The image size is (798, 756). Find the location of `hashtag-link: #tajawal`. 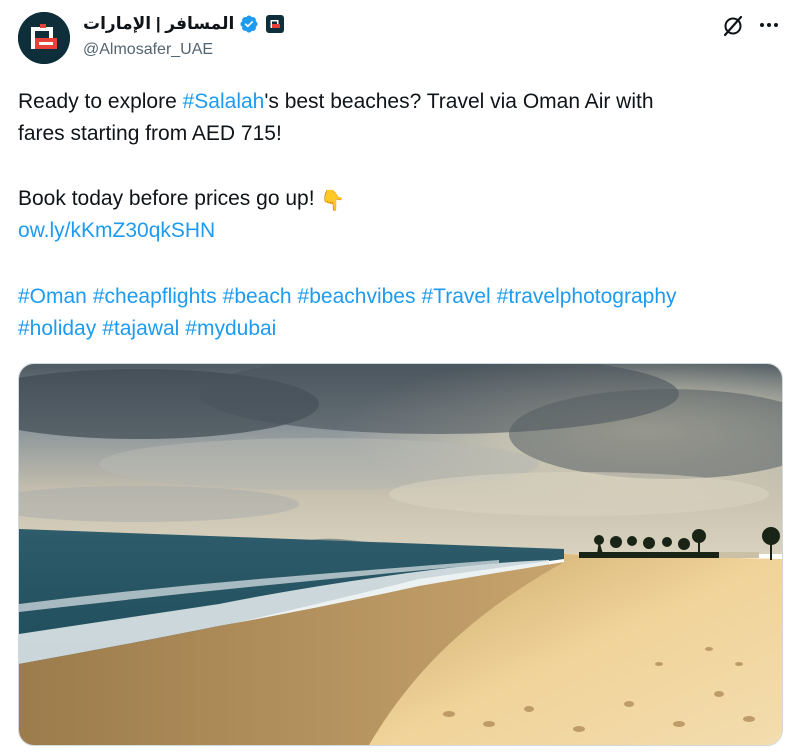

hashtag-link: #tajawal is located at coordinates (140, 328).